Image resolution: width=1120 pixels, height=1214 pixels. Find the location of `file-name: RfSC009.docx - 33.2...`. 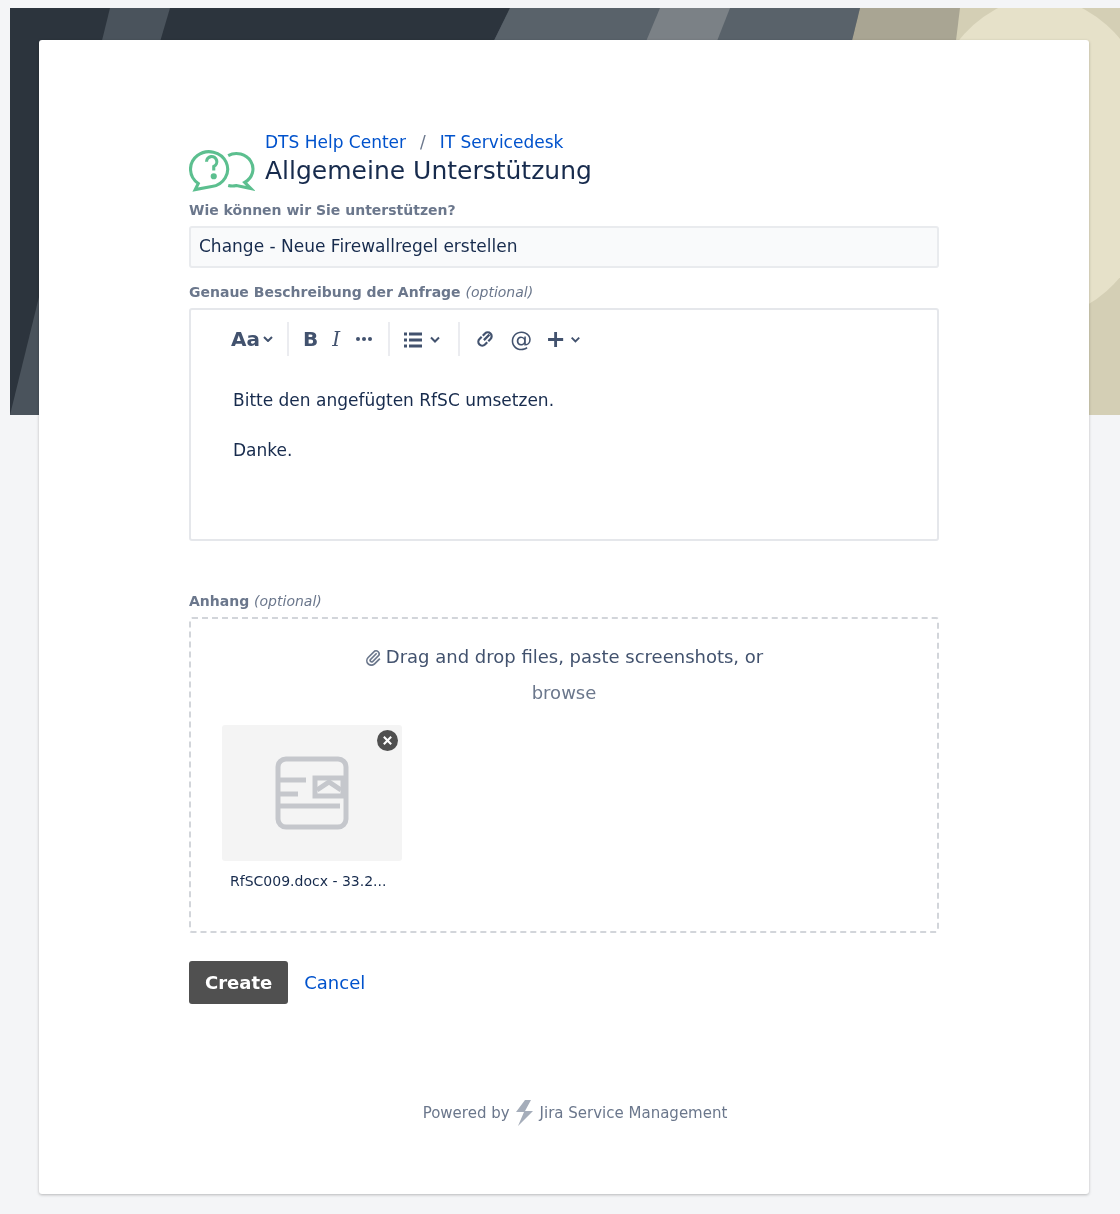

file-name: RfSC009.docx - 33.2... is located at coordinates (308, 881).